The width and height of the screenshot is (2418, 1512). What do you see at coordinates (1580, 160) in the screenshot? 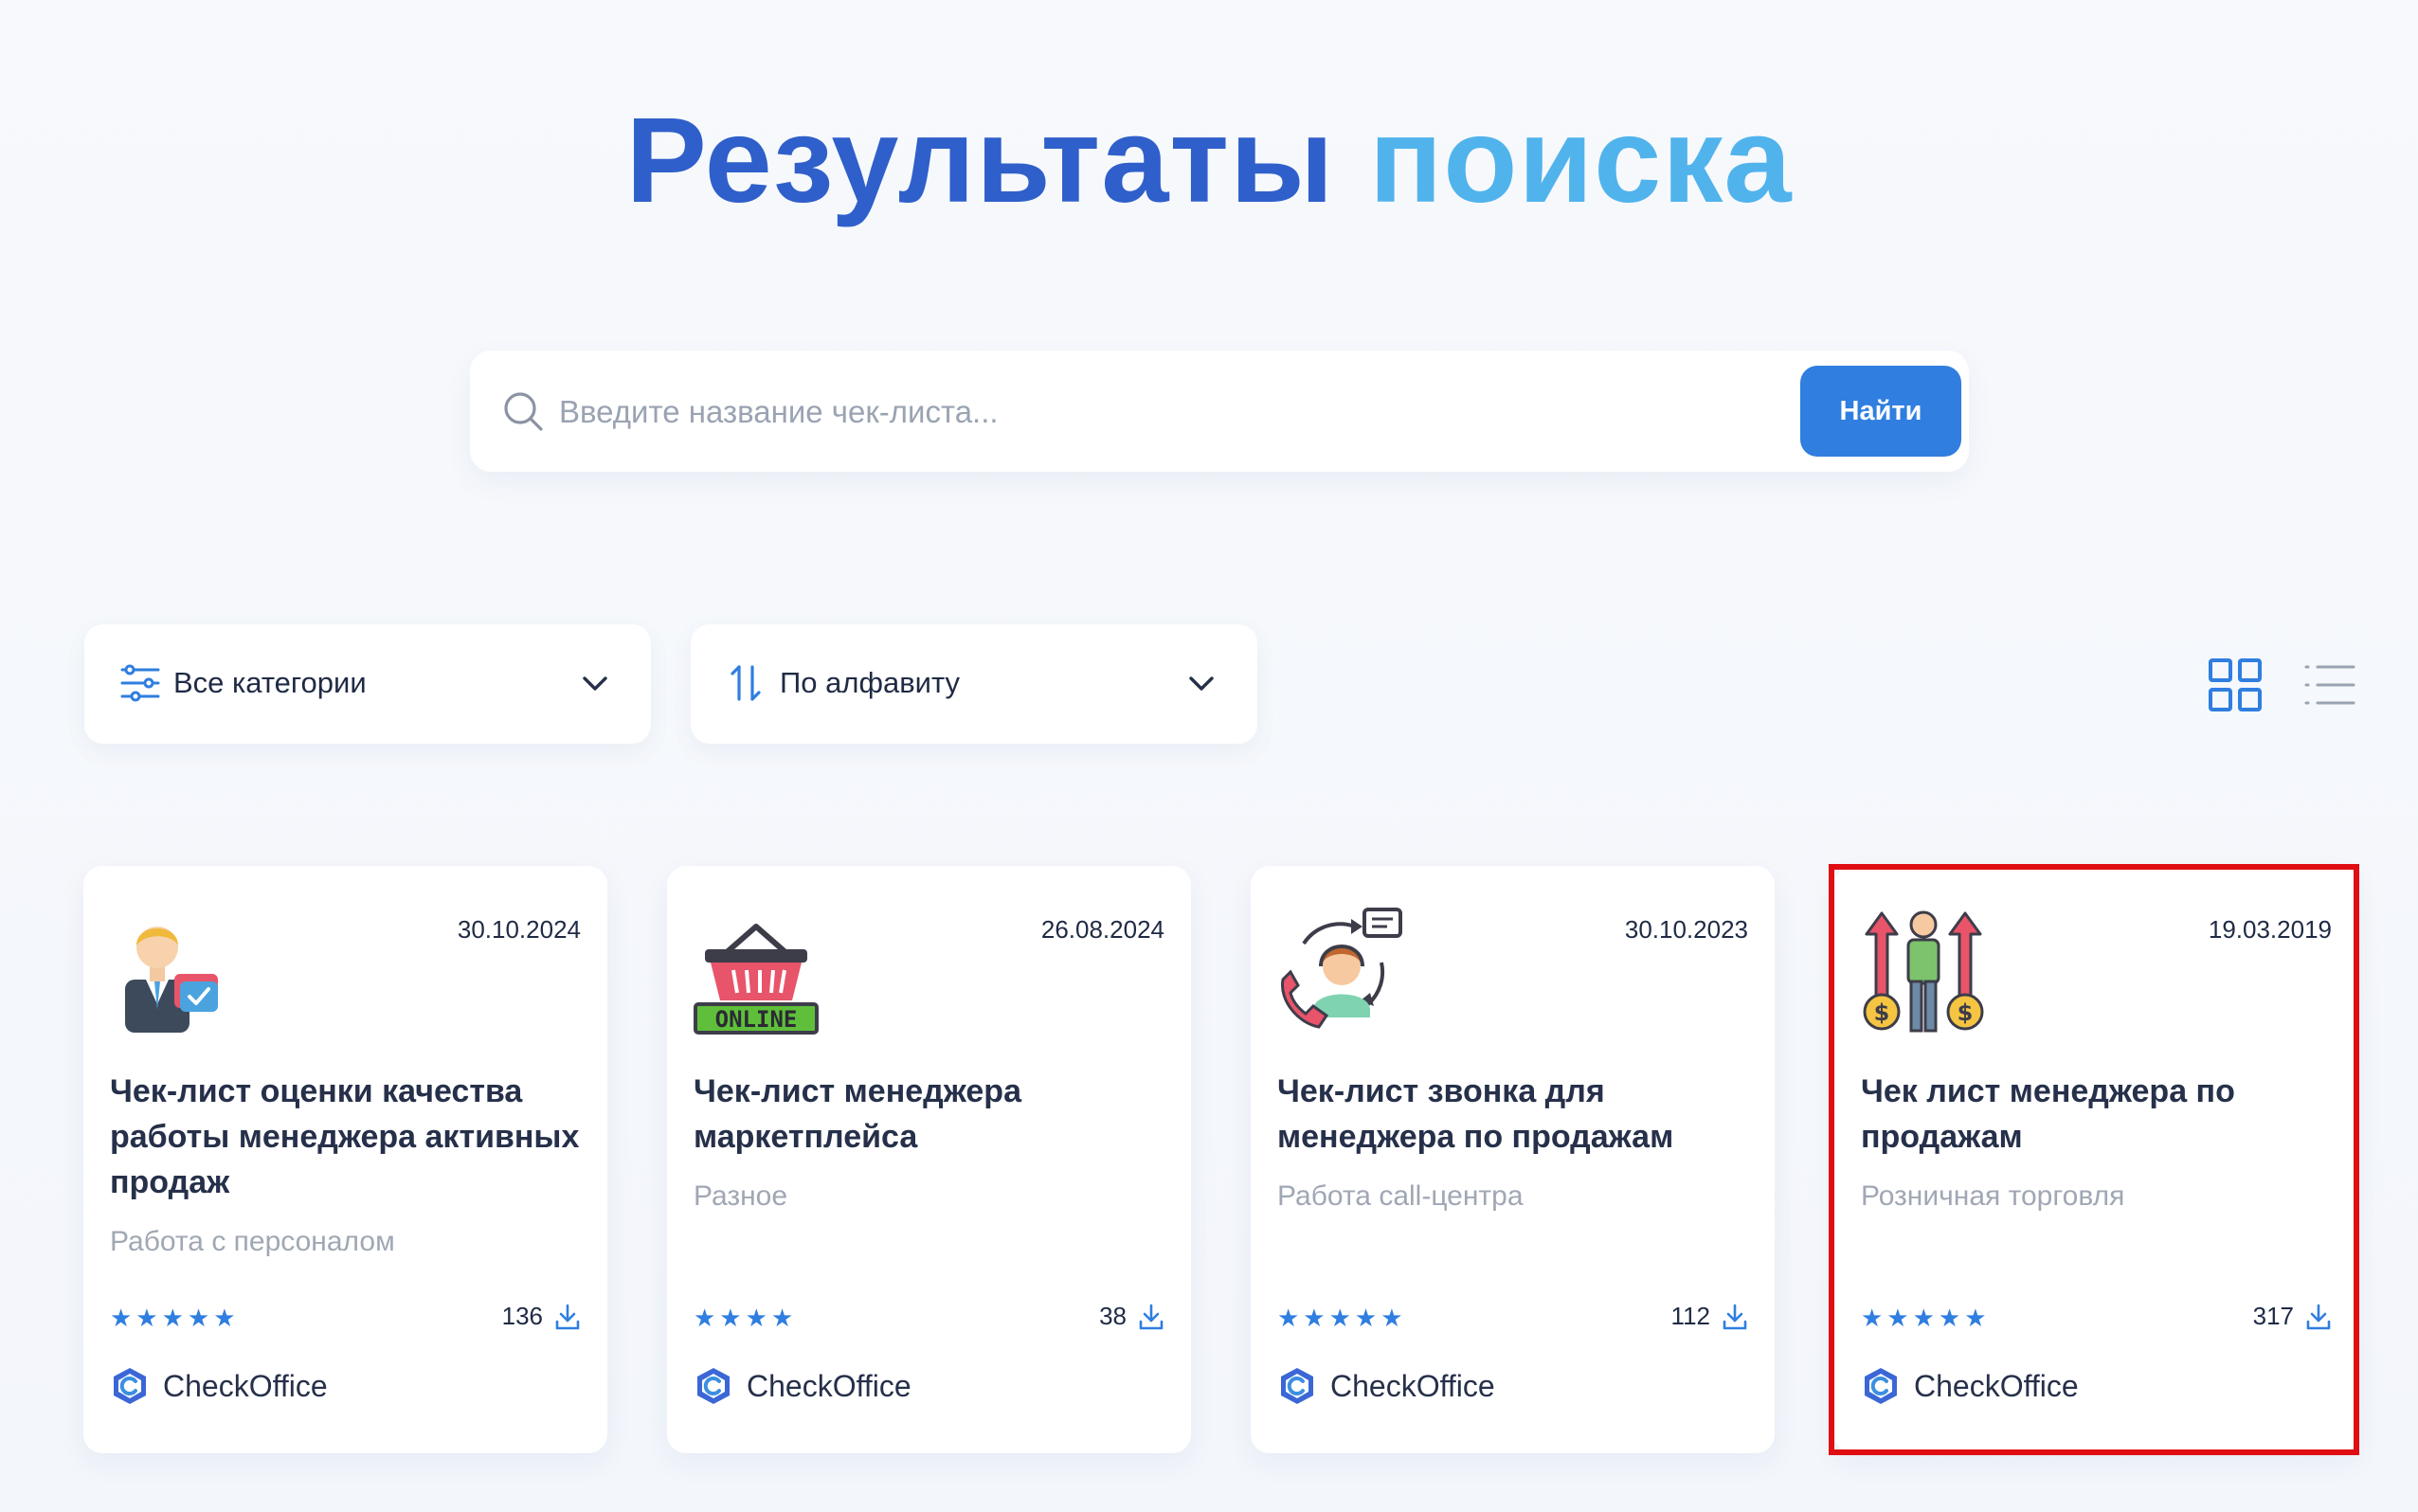
I see `page-title-part2: поиска` at bounding box center [1580, 160].